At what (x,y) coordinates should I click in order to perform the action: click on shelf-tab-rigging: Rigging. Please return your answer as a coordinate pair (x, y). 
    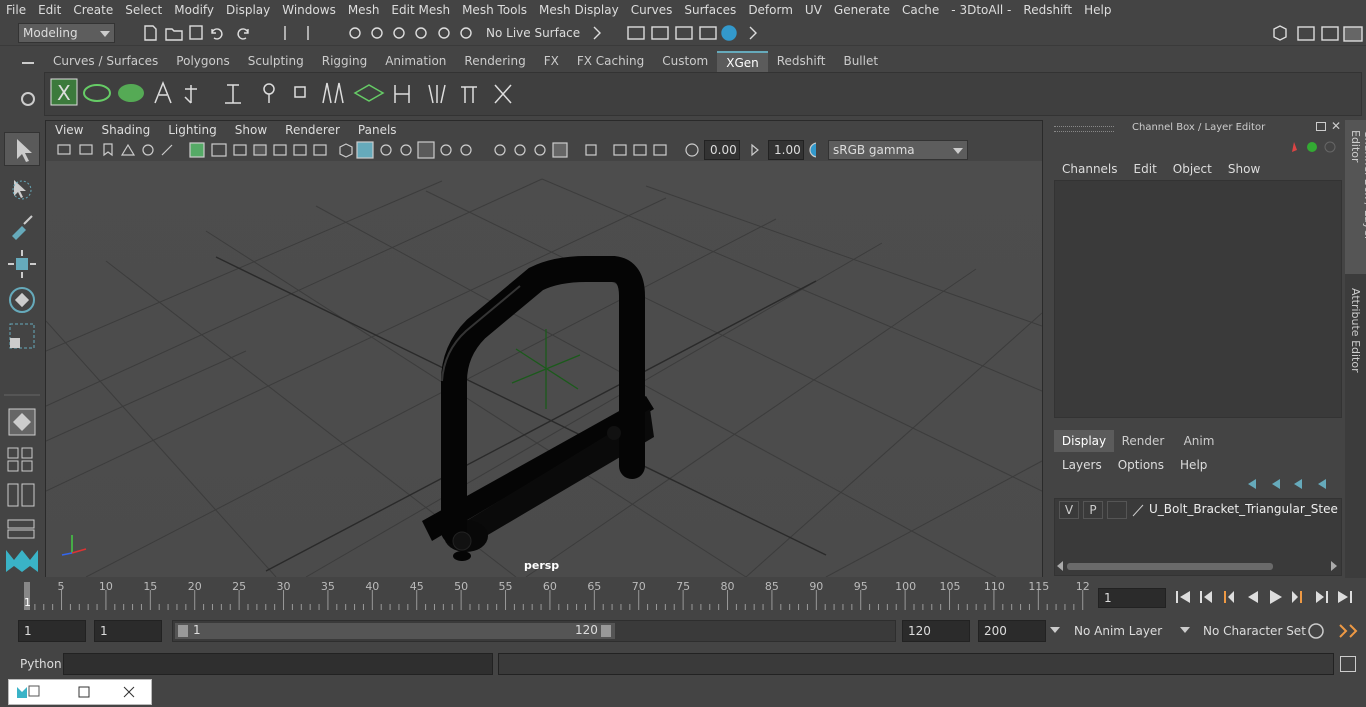
    Looking at the image, I should click on (344, 61).